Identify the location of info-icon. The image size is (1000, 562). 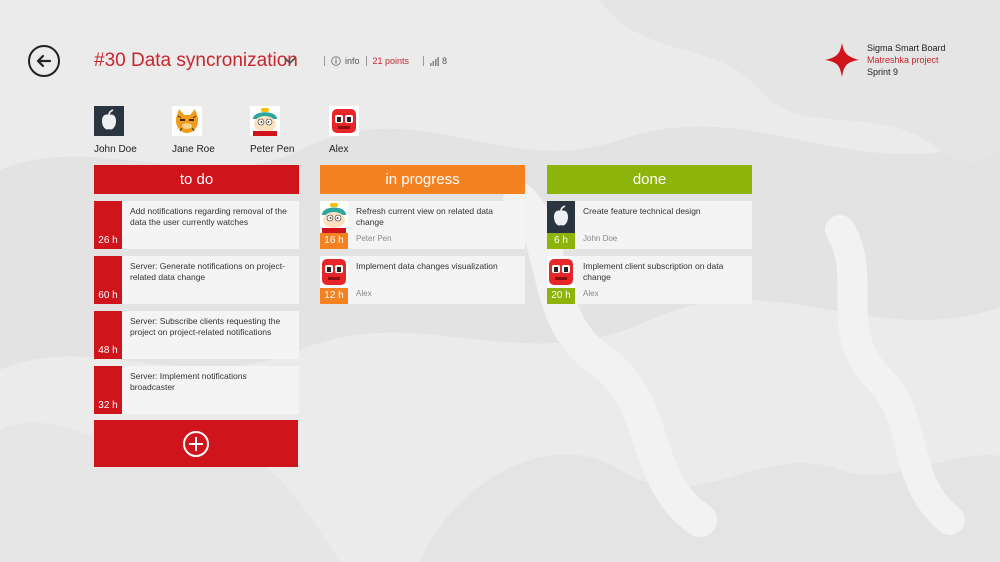
(336, 61).